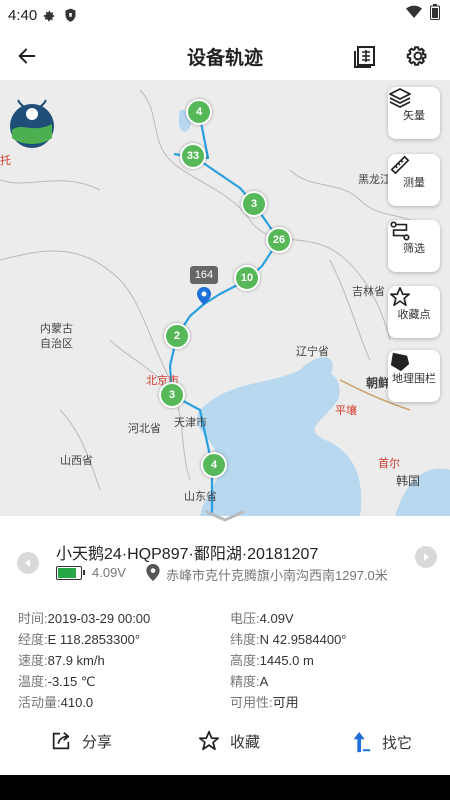  I want to click on action-bar: 分享 收藏 找它, so click(225, 750).